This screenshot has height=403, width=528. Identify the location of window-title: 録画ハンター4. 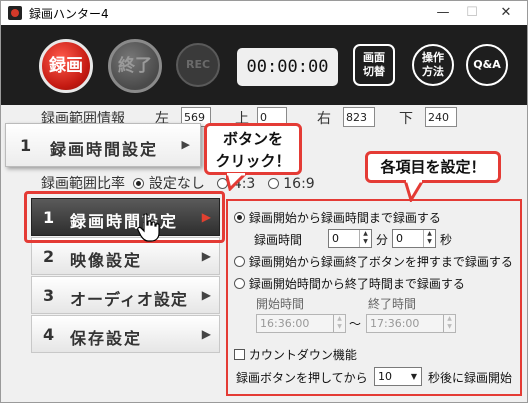
(69, 14).